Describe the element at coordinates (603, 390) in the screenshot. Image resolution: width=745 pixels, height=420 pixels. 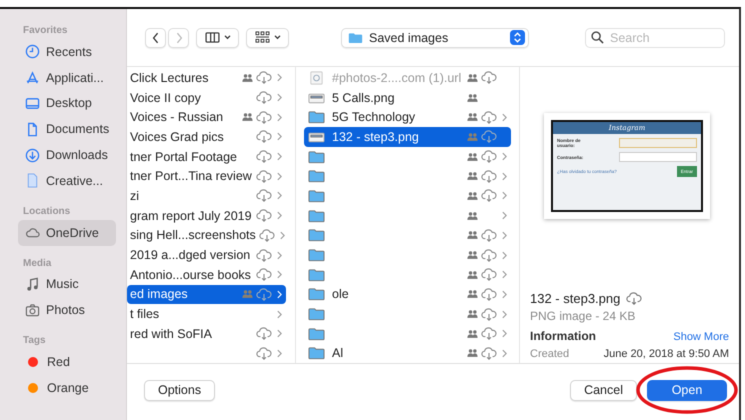
I see `cancel-button: Cancel` at that location.